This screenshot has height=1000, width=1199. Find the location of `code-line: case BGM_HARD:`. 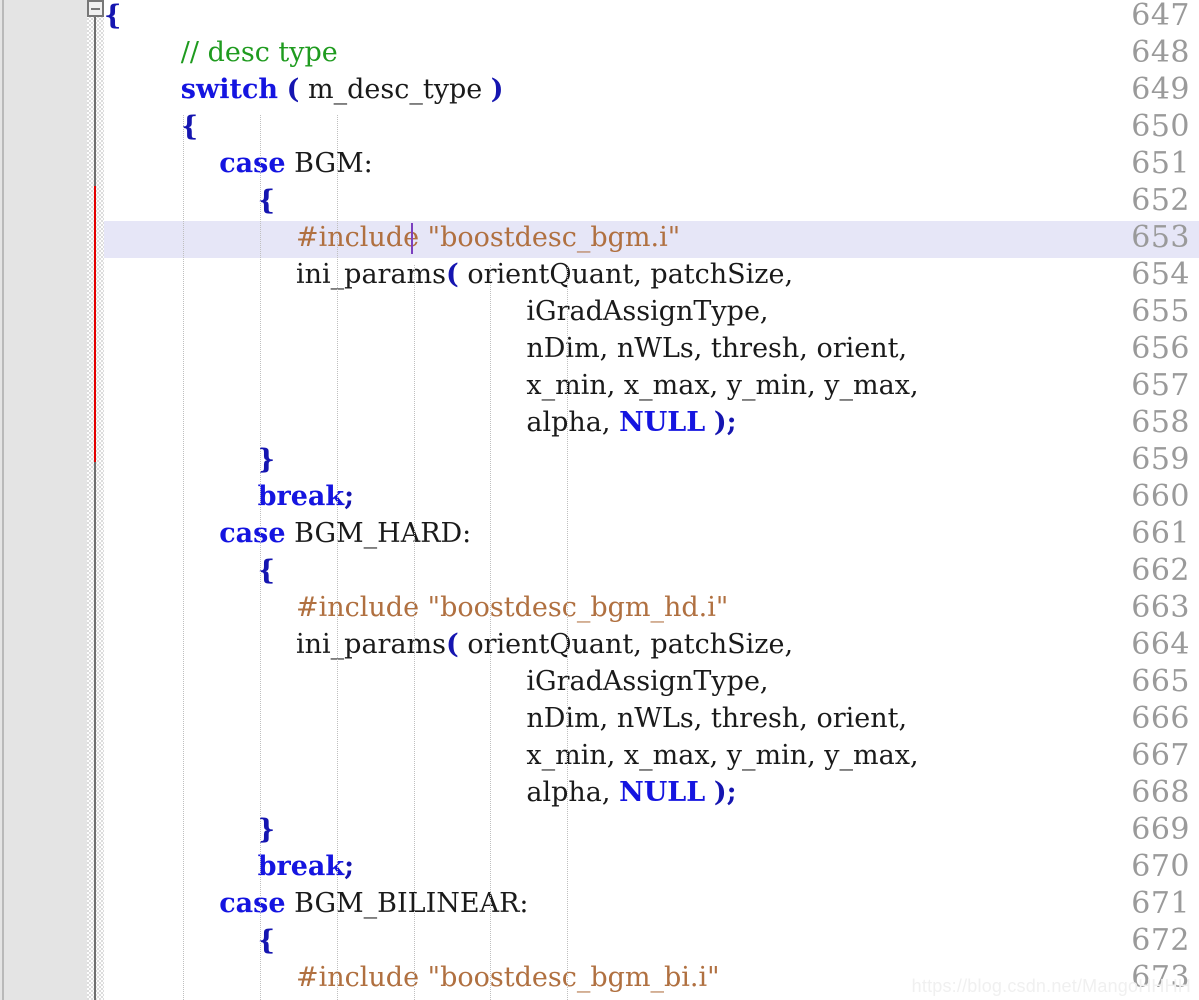

code-line: case BGM_HARD: is located at coordinates (345, 533).